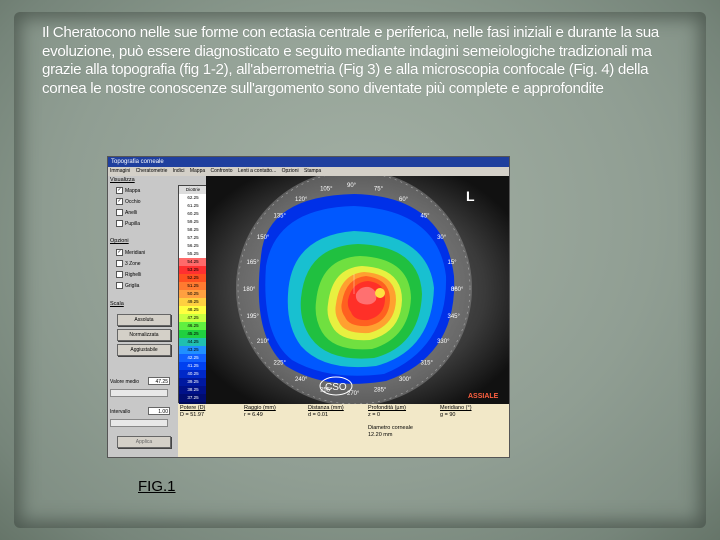 The height and width of the screenshot is (540, 720). I want to click on window-title: Topografia corneale, so click(308, 162).